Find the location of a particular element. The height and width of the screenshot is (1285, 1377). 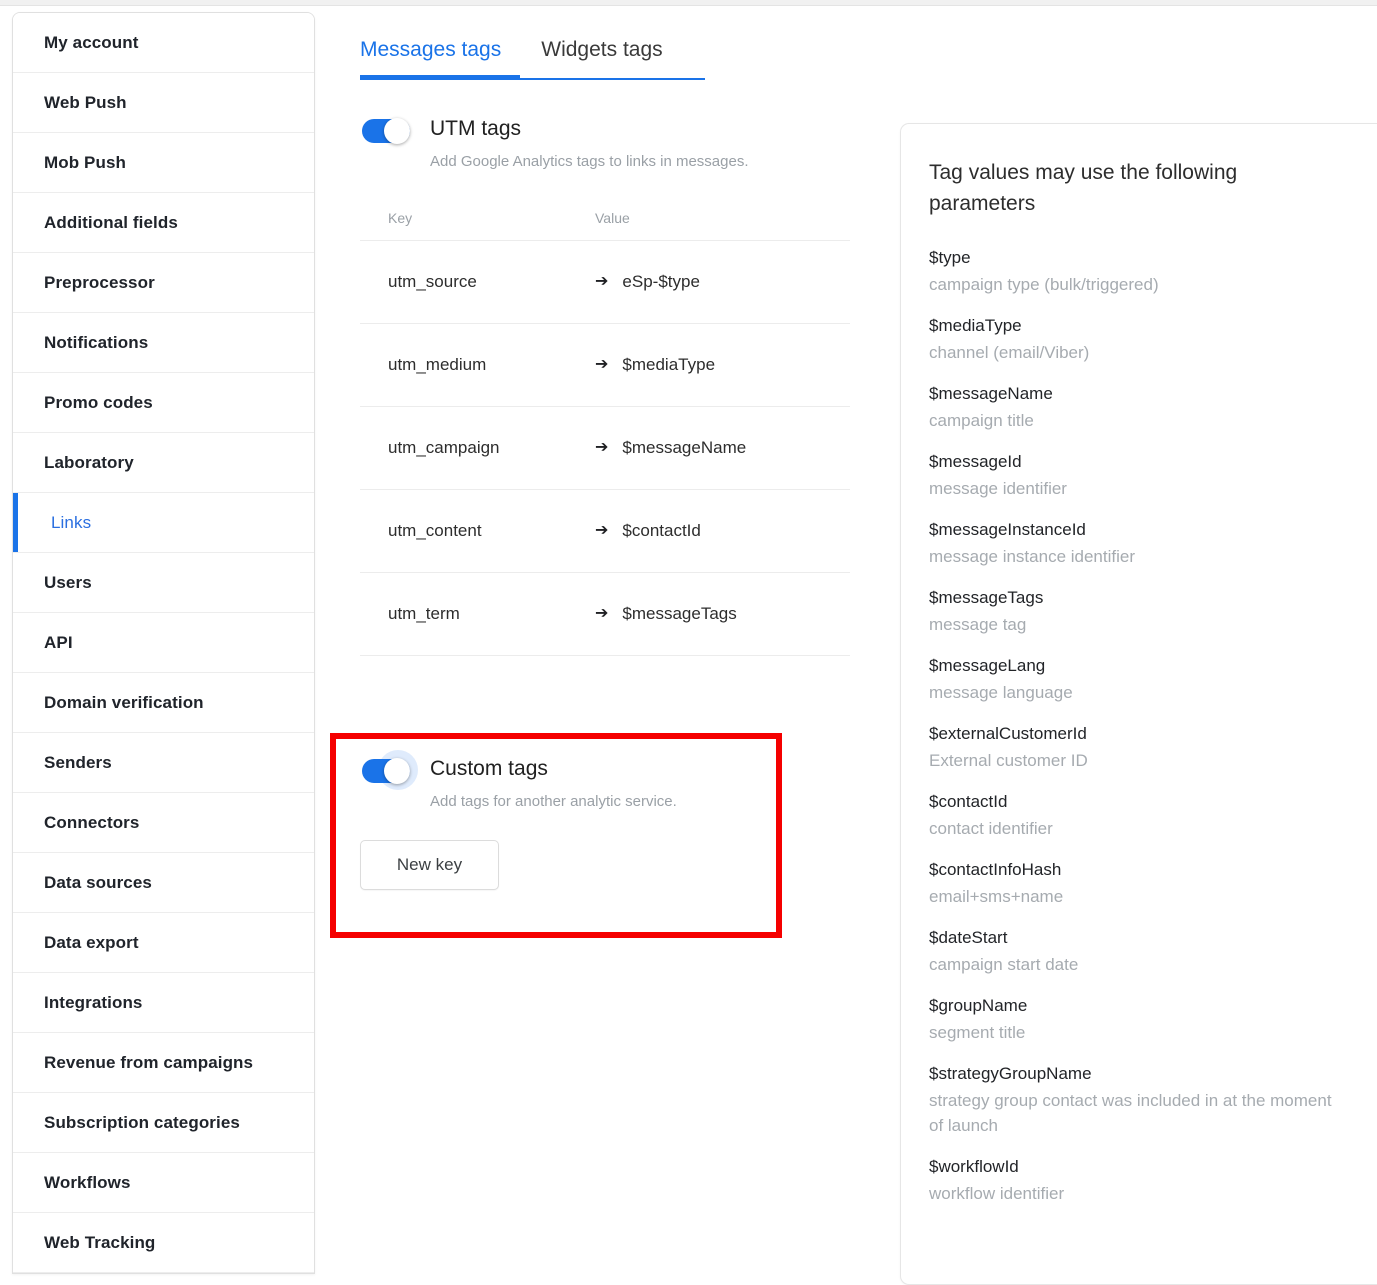

sidebar-item-subscription-categories: Subscription categories is located at coordinates (163, 1123).